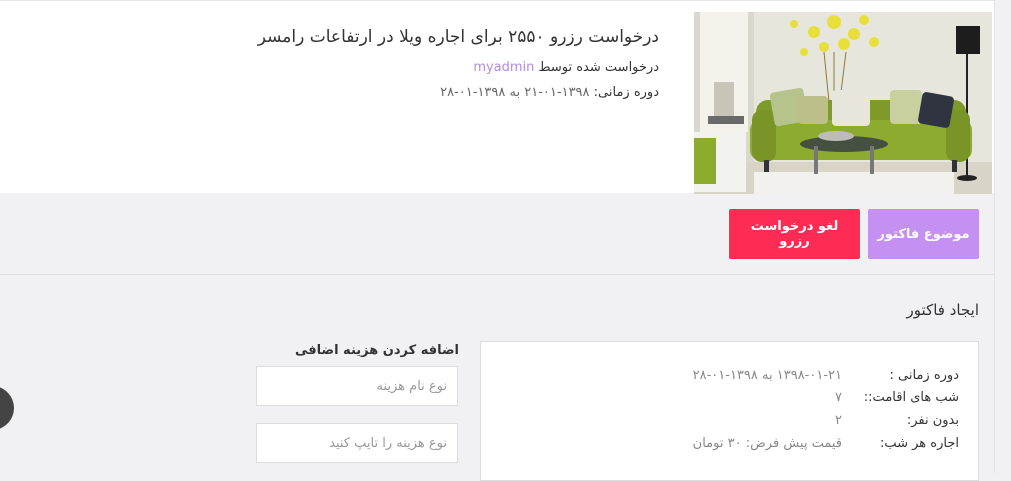  I want to click on detail-row-nightly-rate: اجاره هر شب: قیمت پیش فرض: ۳۰ تومان, so click(728, 446).